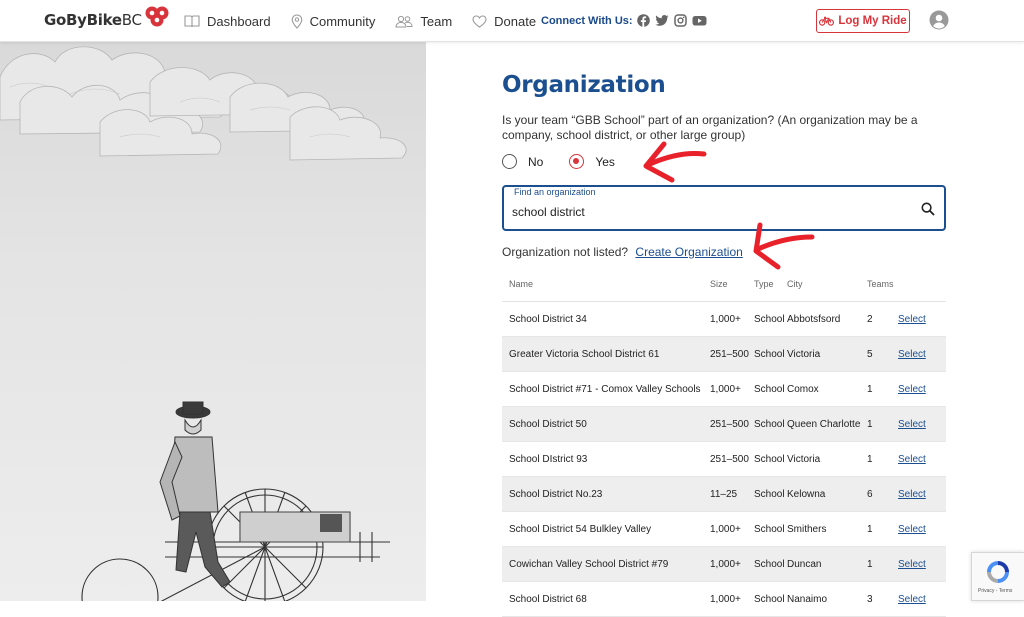 The height and width of the screenshot is (617, 1024). I want to click on cell-city: Comox, so click(803, 389).